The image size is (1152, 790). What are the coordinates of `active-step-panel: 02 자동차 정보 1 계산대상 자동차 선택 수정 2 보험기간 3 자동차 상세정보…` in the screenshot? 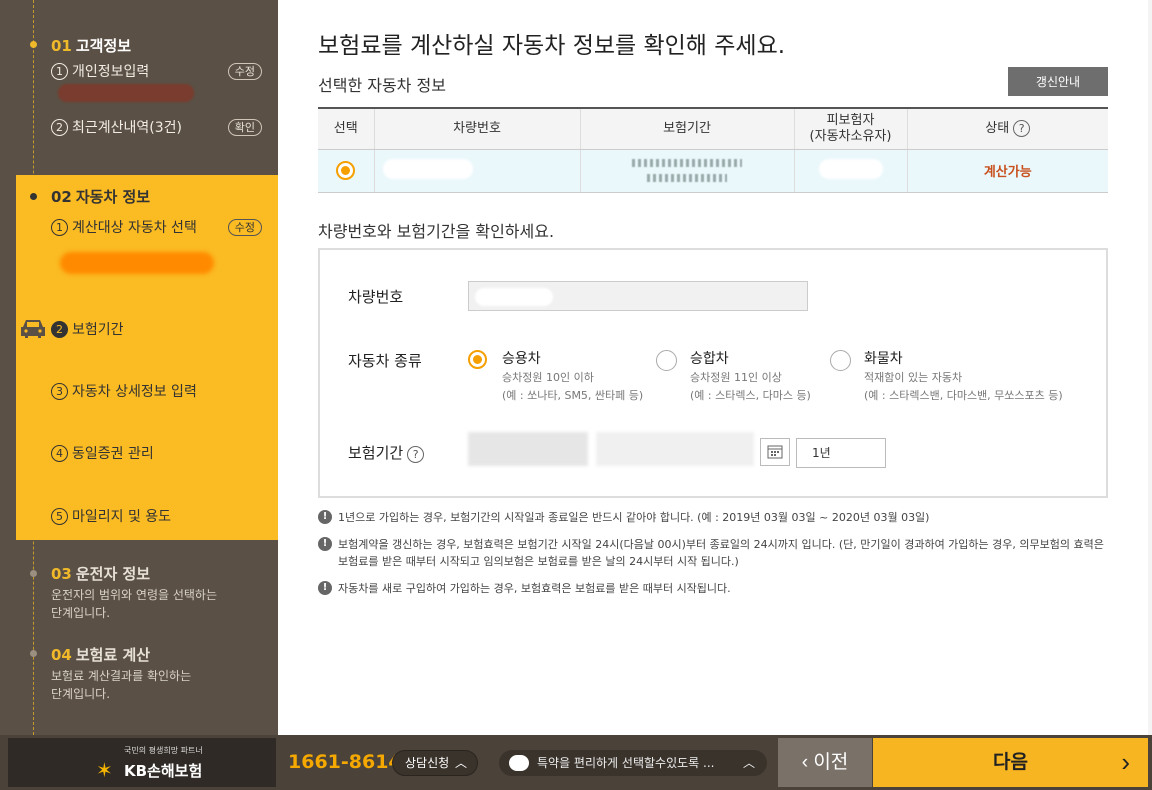 It's located at (147, 357).